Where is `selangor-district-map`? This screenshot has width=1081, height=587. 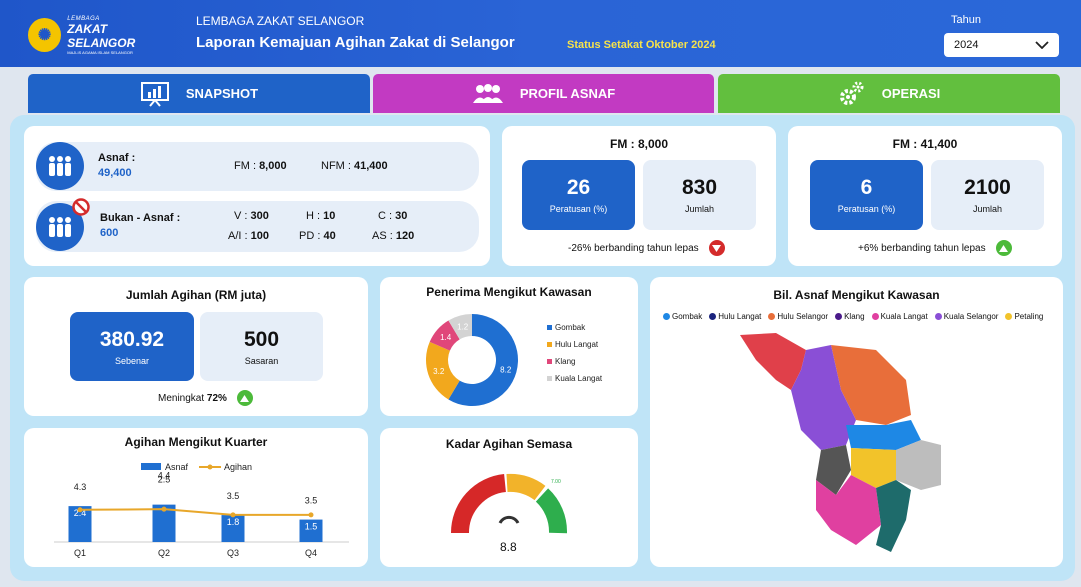
selangor-district-map is located at coordinates (840, 442).